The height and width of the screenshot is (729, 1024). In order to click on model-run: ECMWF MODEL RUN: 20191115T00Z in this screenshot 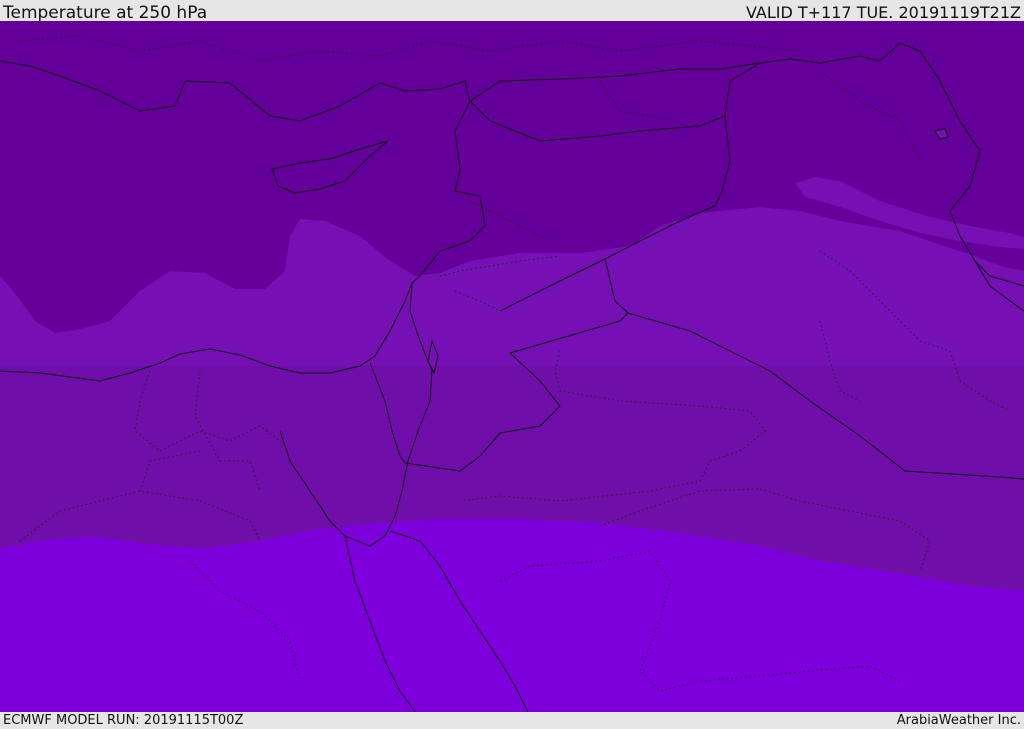, I will do `click(123, 720)`.